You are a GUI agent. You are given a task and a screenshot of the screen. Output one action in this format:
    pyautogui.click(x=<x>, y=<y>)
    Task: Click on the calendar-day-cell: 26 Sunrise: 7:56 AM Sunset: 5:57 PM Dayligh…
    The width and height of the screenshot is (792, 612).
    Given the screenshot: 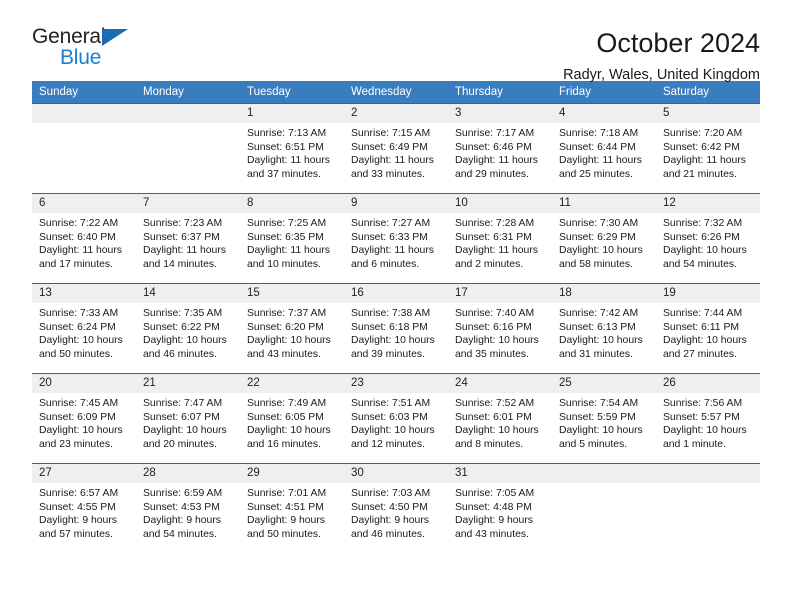 What is the action you would take?
    pyautogui.click(x=708, y=418)
    